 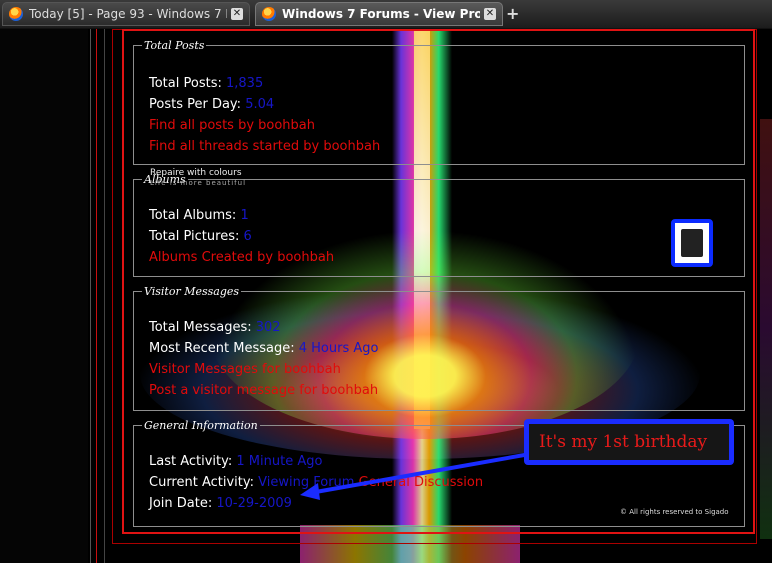 What do you see at coordinates (512, 13) in the screenshot?
I see `new-tab-button: +` at bounding box center [512, 13].